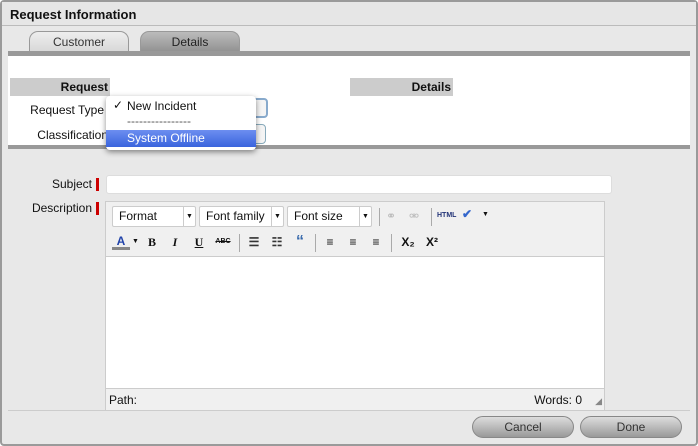 Image resolution: width=698 pixels, height=446 pixels. Describe the element at coordinates (152, 242) in the screenshot. I see `bold-button: B` at that location.